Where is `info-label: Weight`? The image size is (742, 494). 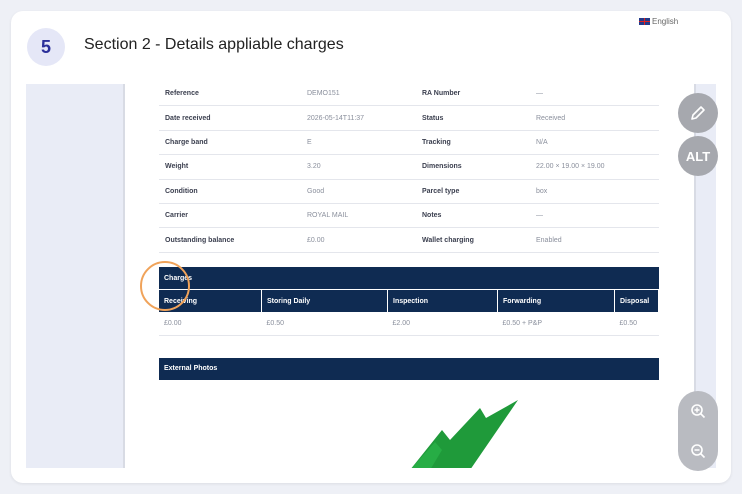
info-label: Weight is located at coordinates (230, 167).